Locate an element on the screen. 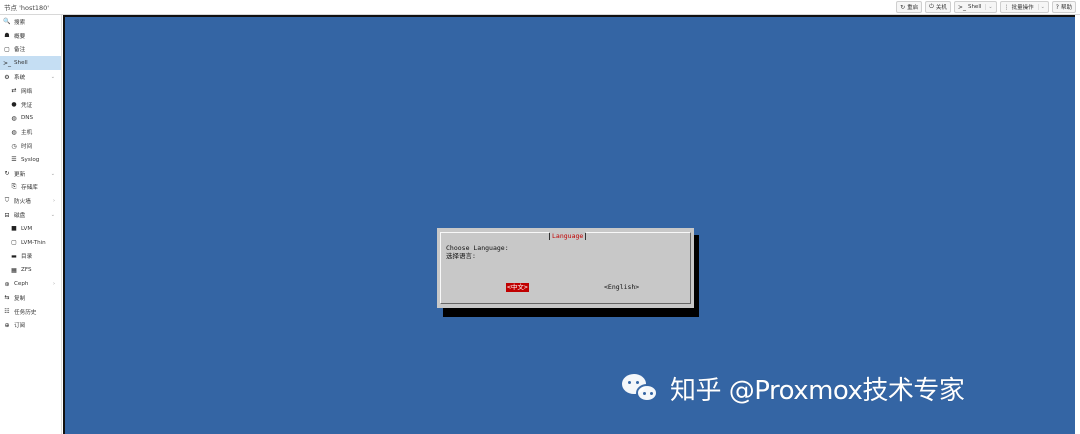 This screenshot has height=434, width=1080. sidebar-item-icon: ↻ is located at coordinates (7, 174).